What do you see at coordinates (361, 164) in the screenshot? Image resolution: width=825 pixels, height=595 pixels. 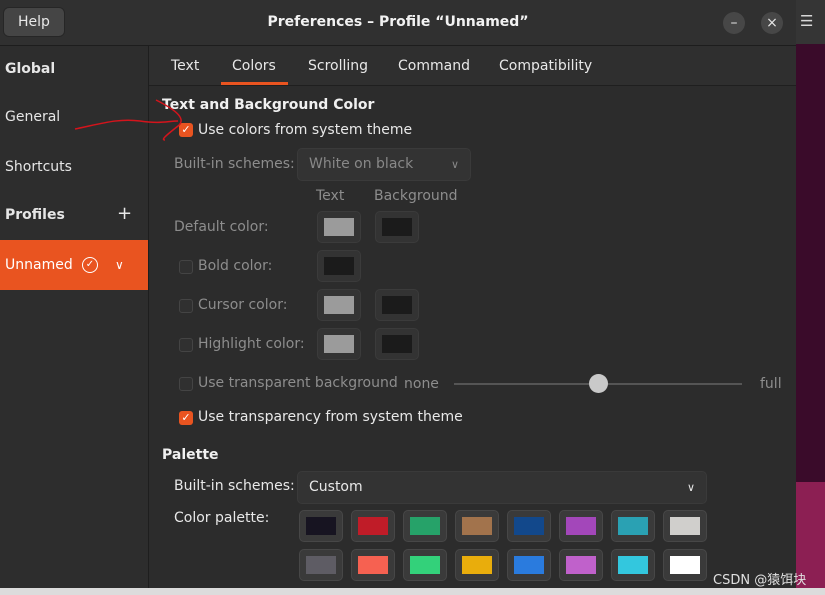 I see `builtin-schemes-value: White on black` at bounding box center [361, 164].